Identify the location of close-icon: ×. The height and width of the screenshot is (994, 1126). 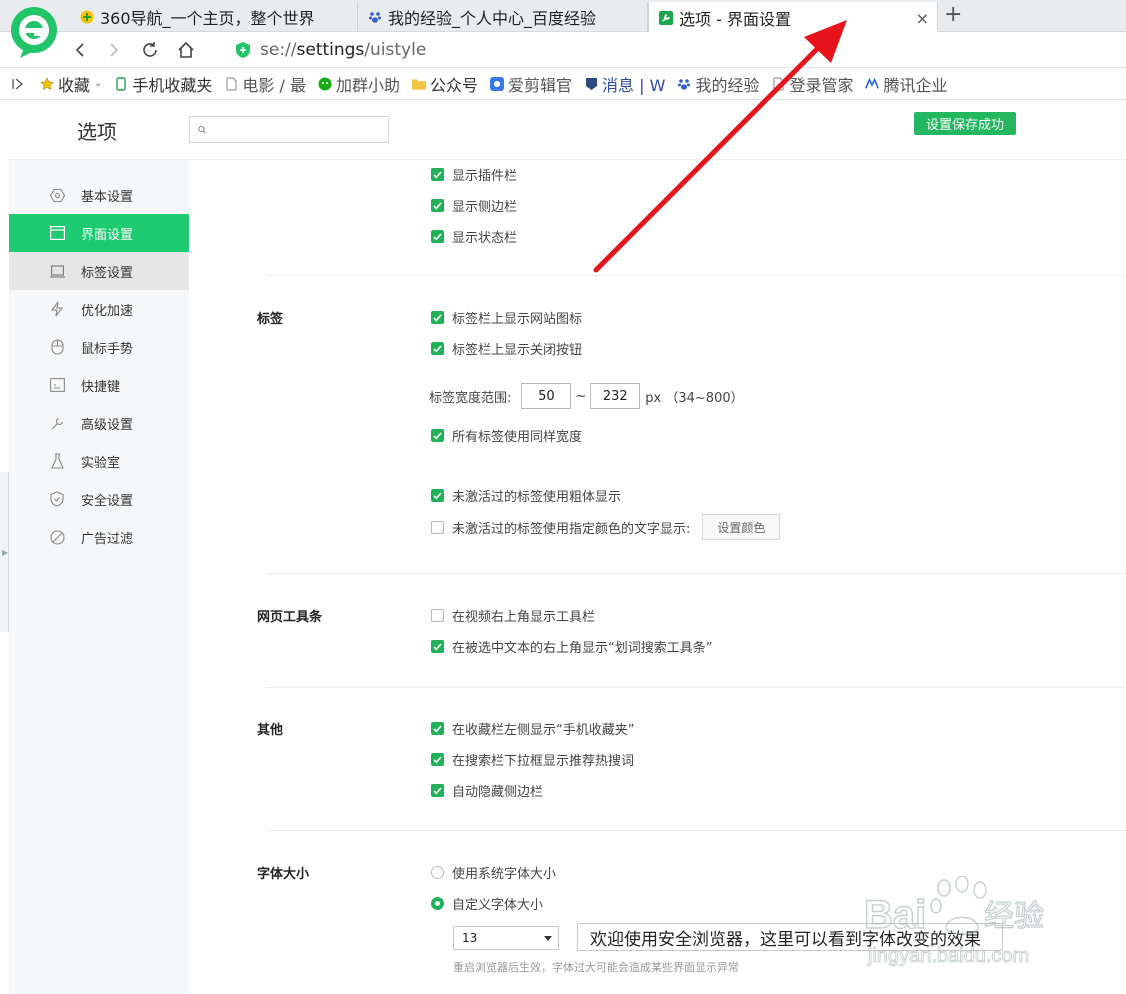
(922, 18).